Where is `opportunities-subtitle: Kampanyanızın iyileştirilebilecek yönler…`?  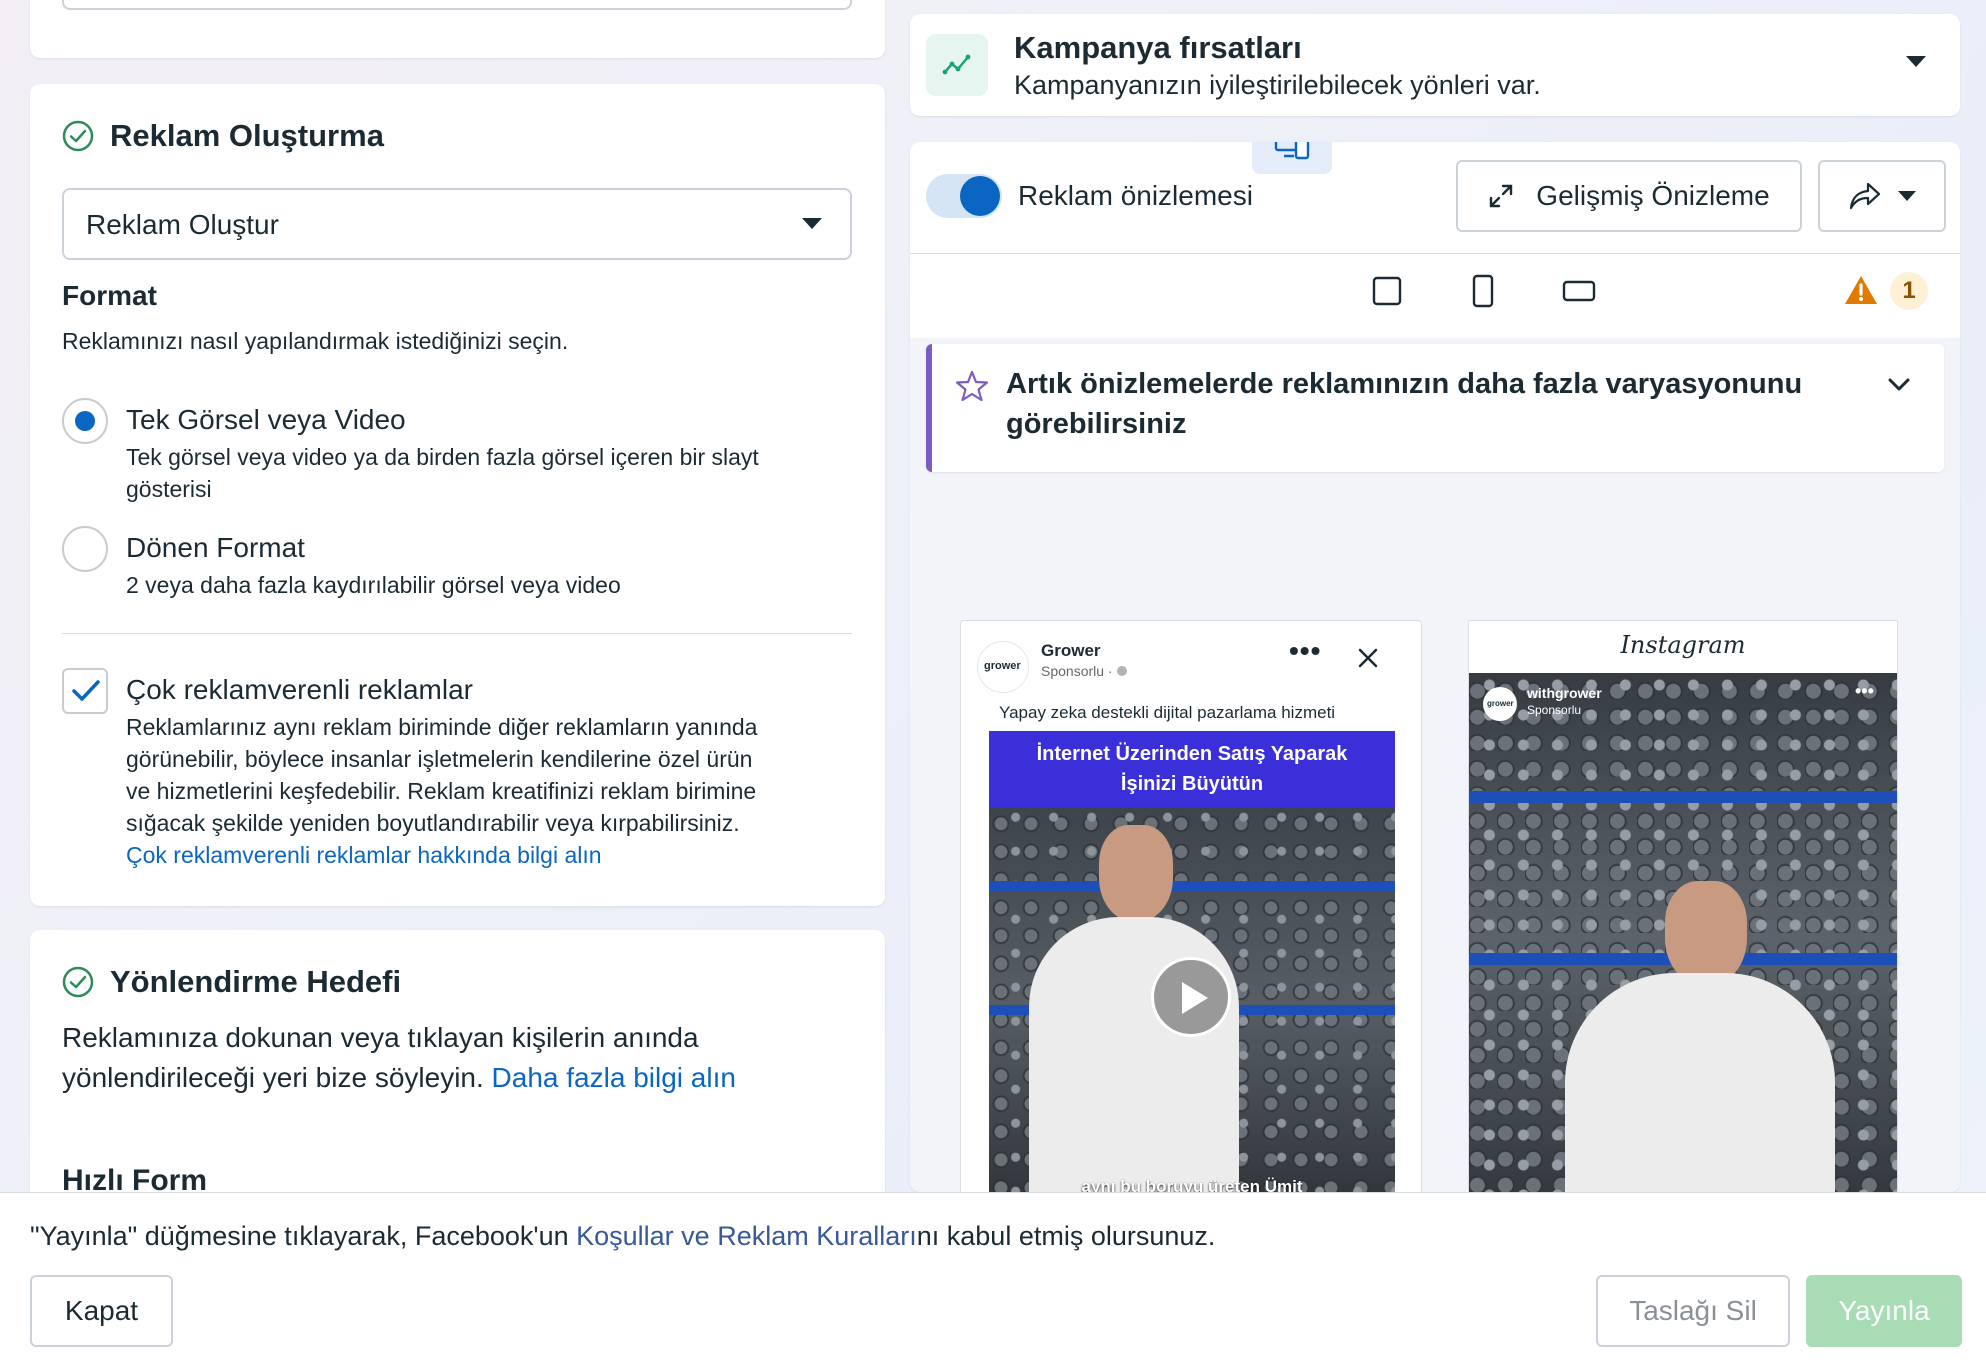 opportunities-subtitle: Kampanyanızın iyileştirilebilecek yönler… is located at coordinates (1277, 85).